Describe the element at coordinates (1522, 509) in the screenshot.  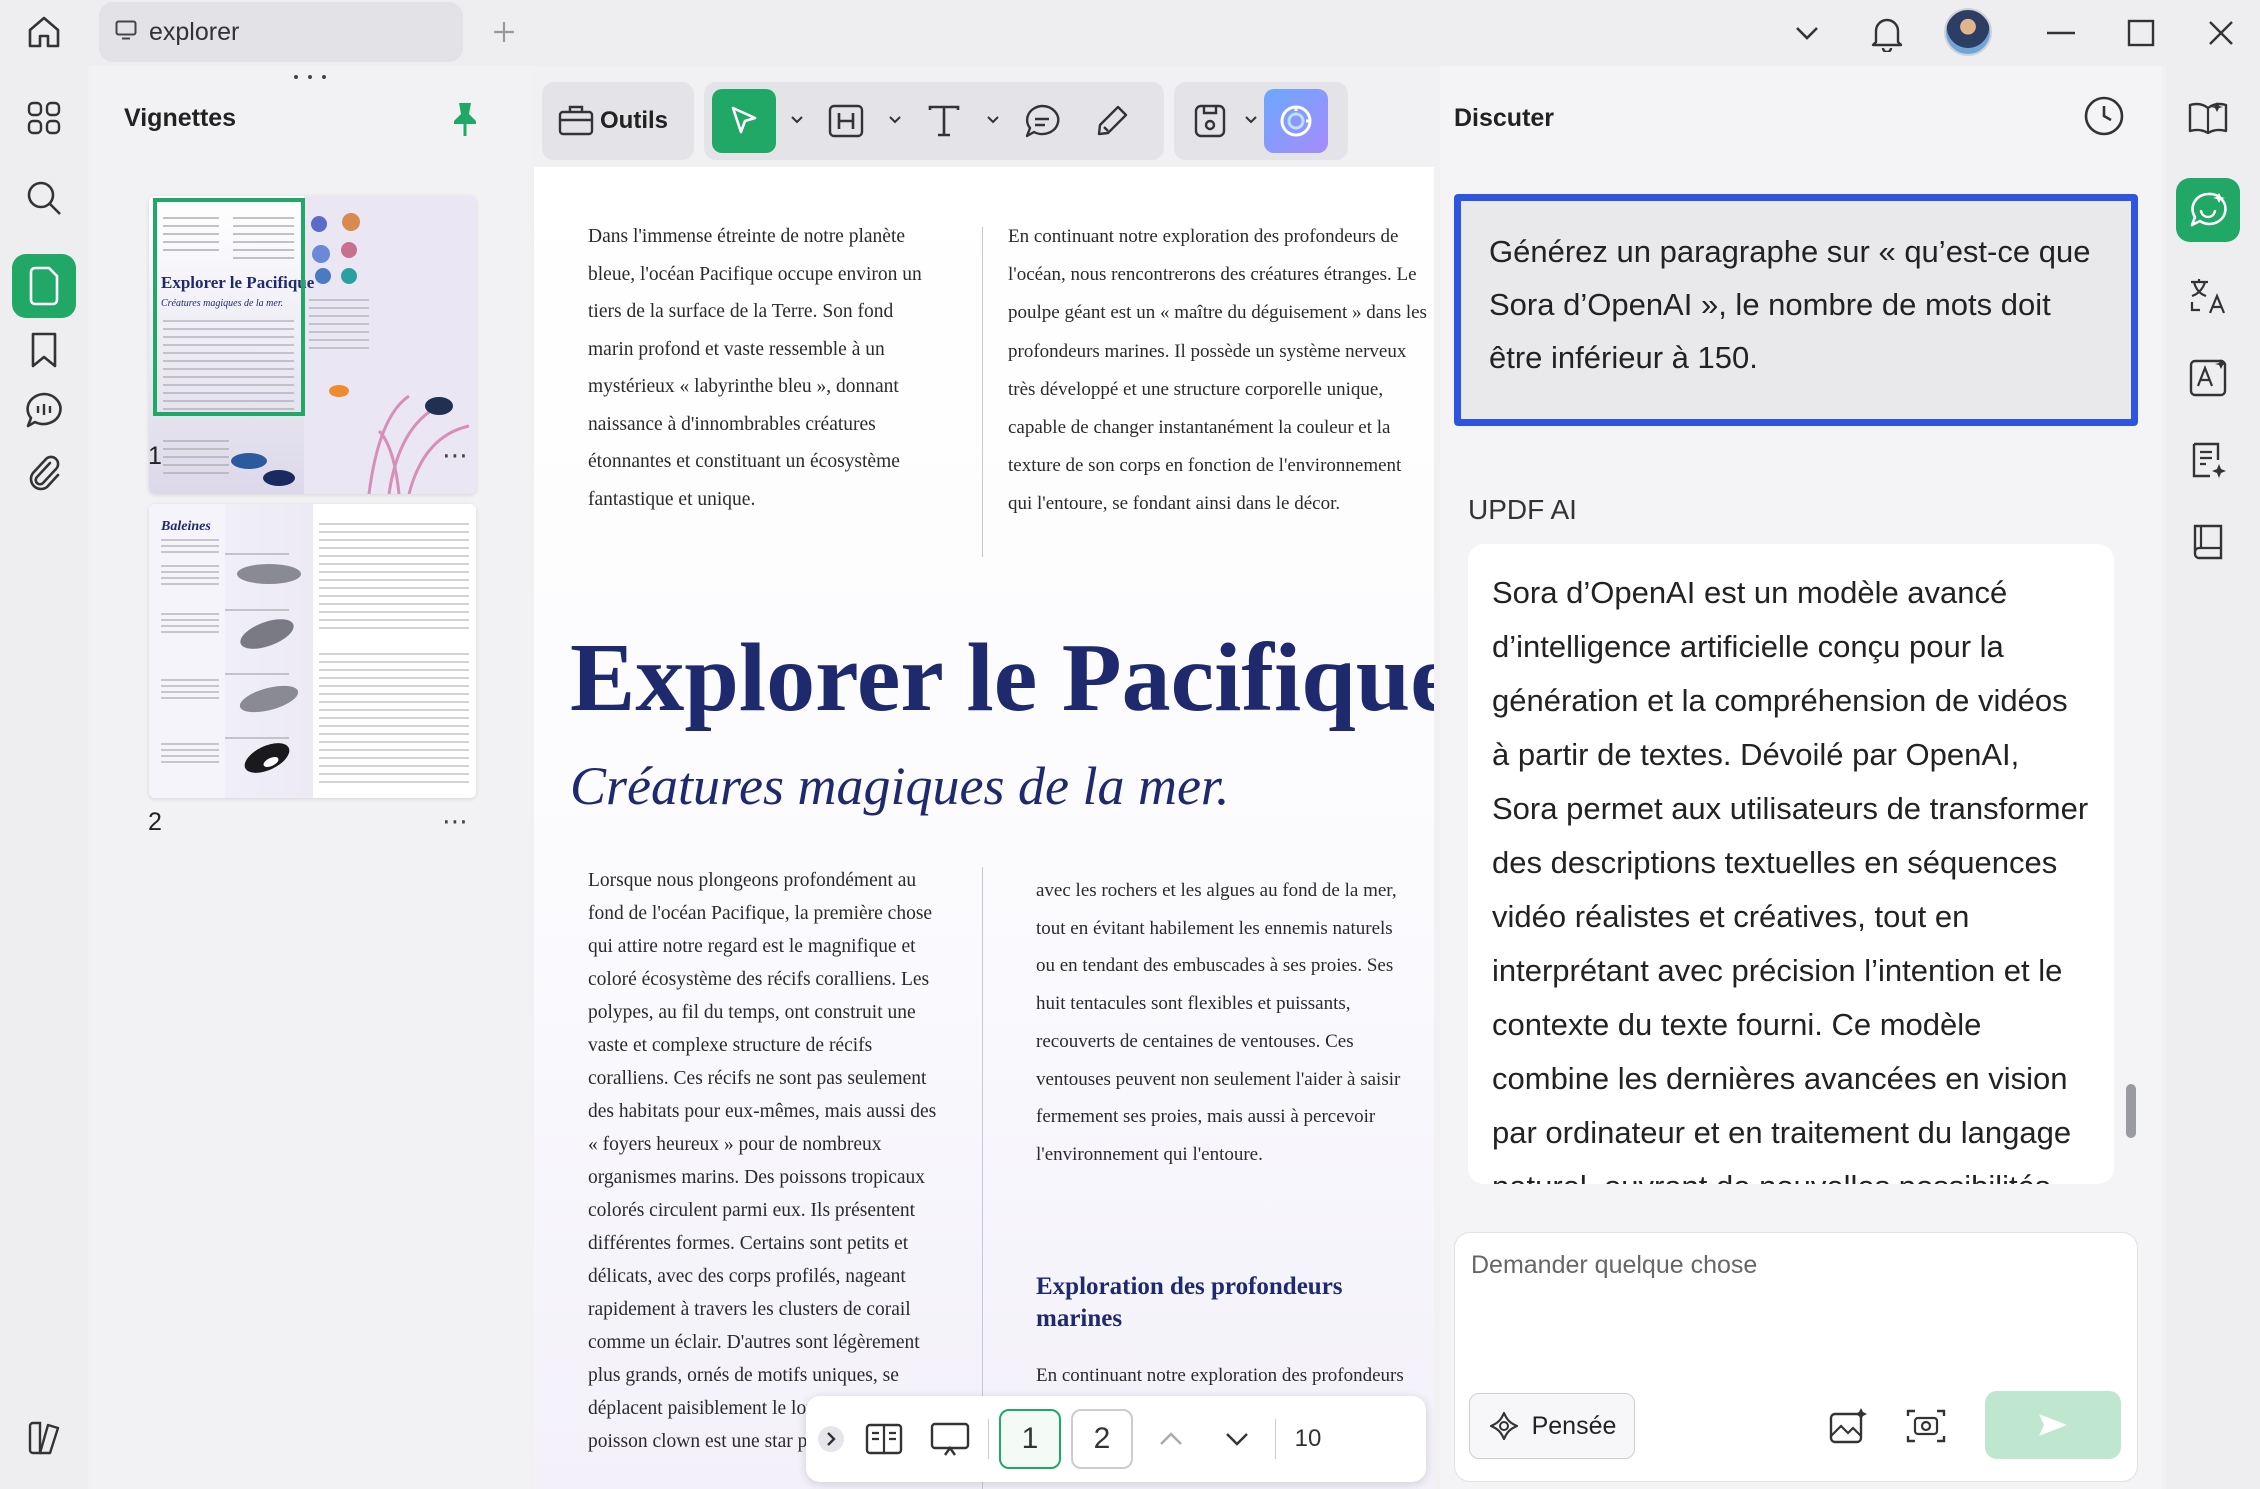
I see `ai-sender-label: UPDF AI` at that location.